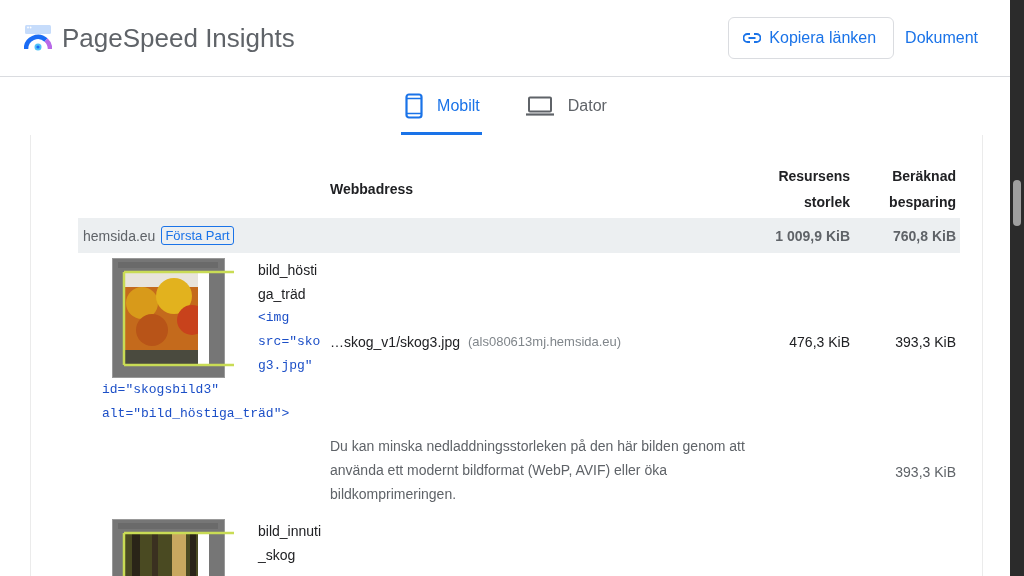 The width and height of the screenshot is (1024, 576). What do you see at coordinates (119, 235) in the screenshot?
I see `domain-name: hemsida.eu` at bounding box center [119, 235].